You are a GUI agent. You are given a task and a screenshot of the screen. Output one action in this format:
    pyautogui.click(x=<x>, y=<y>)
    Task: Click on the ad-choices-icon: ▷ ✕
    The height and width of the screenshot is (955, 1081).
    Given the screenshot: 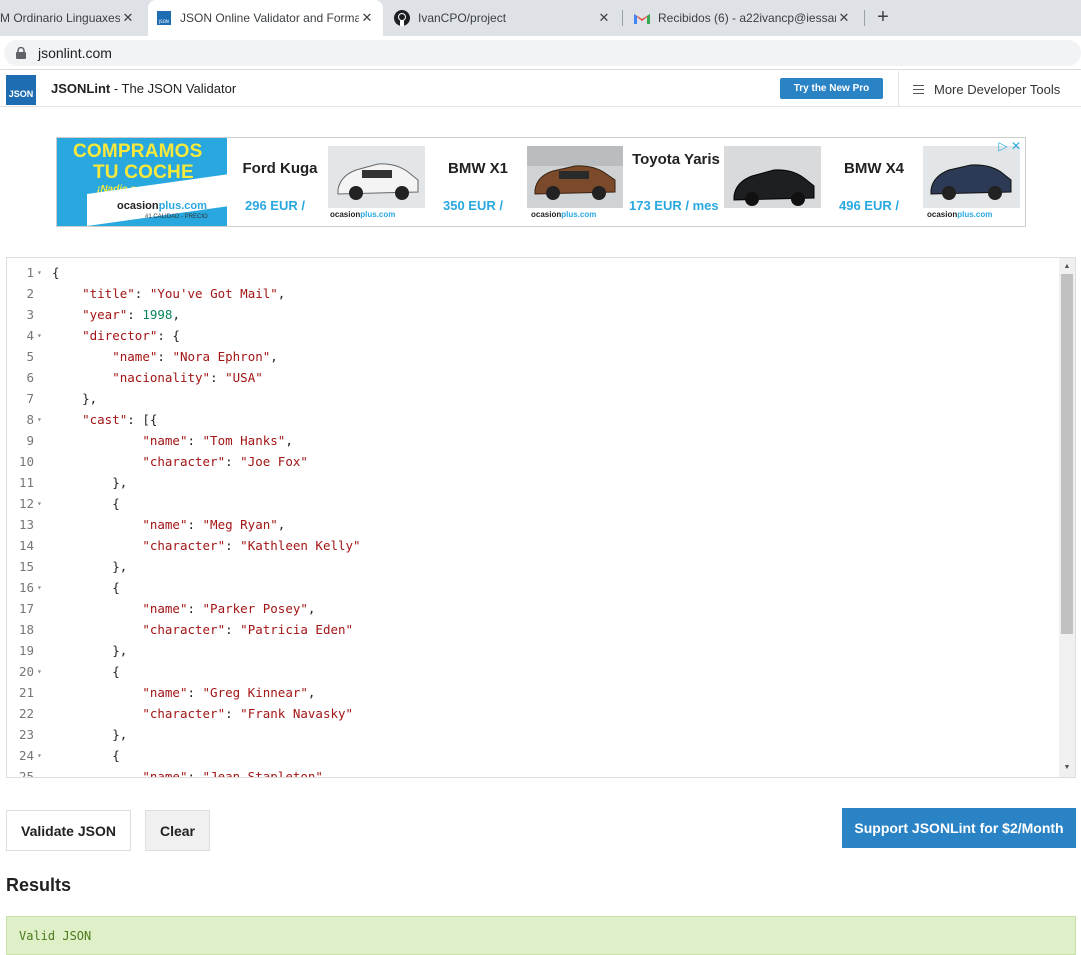 What is the action you would take?
    pyautogui.click(x=1009, y=146)
    